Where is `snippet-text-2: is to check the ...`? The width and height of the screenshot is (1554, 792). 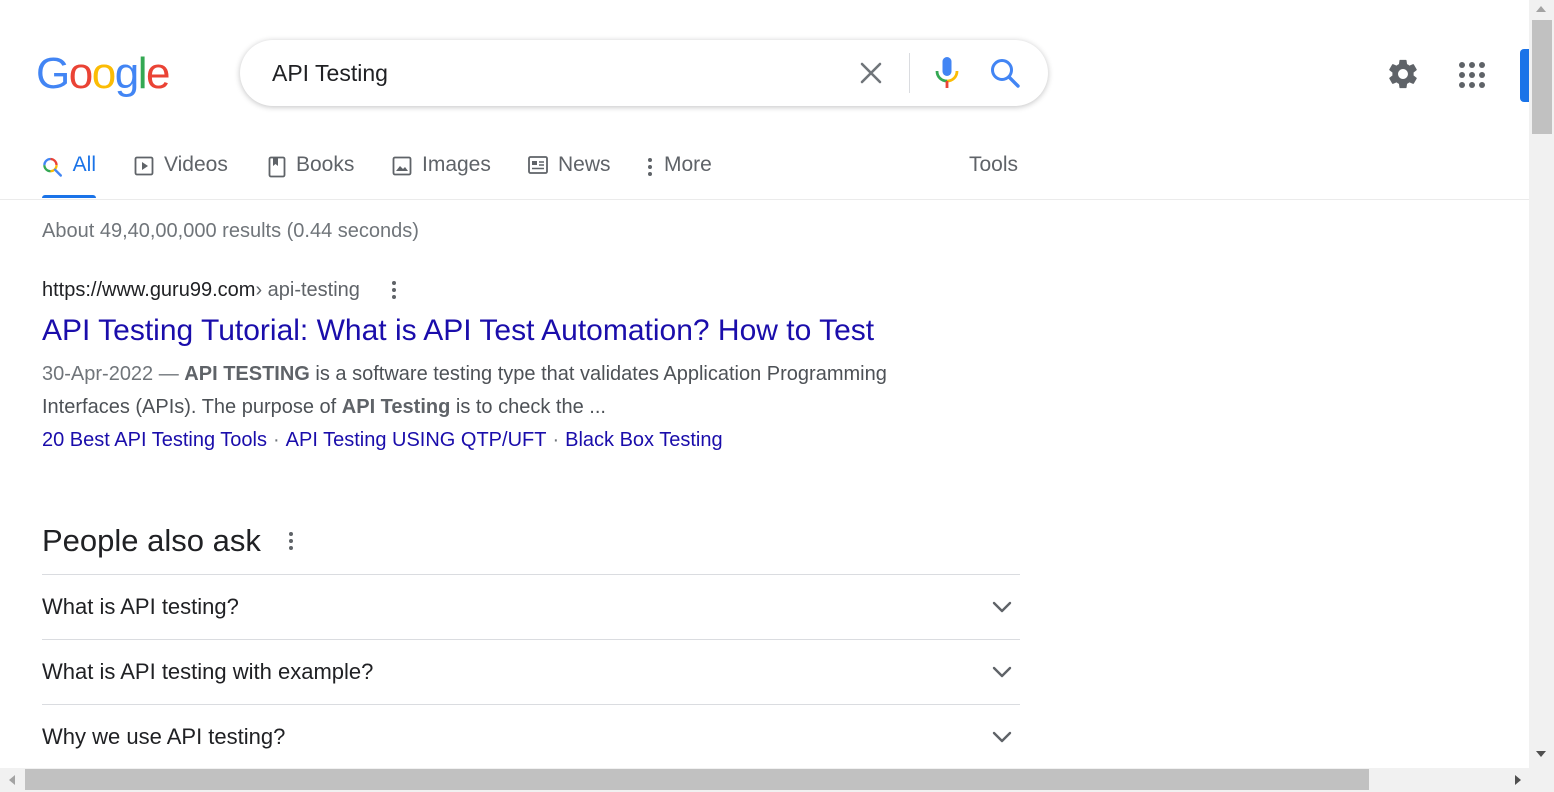
snippet-text-2: is to check the ... is located at coordinates (528, 407).